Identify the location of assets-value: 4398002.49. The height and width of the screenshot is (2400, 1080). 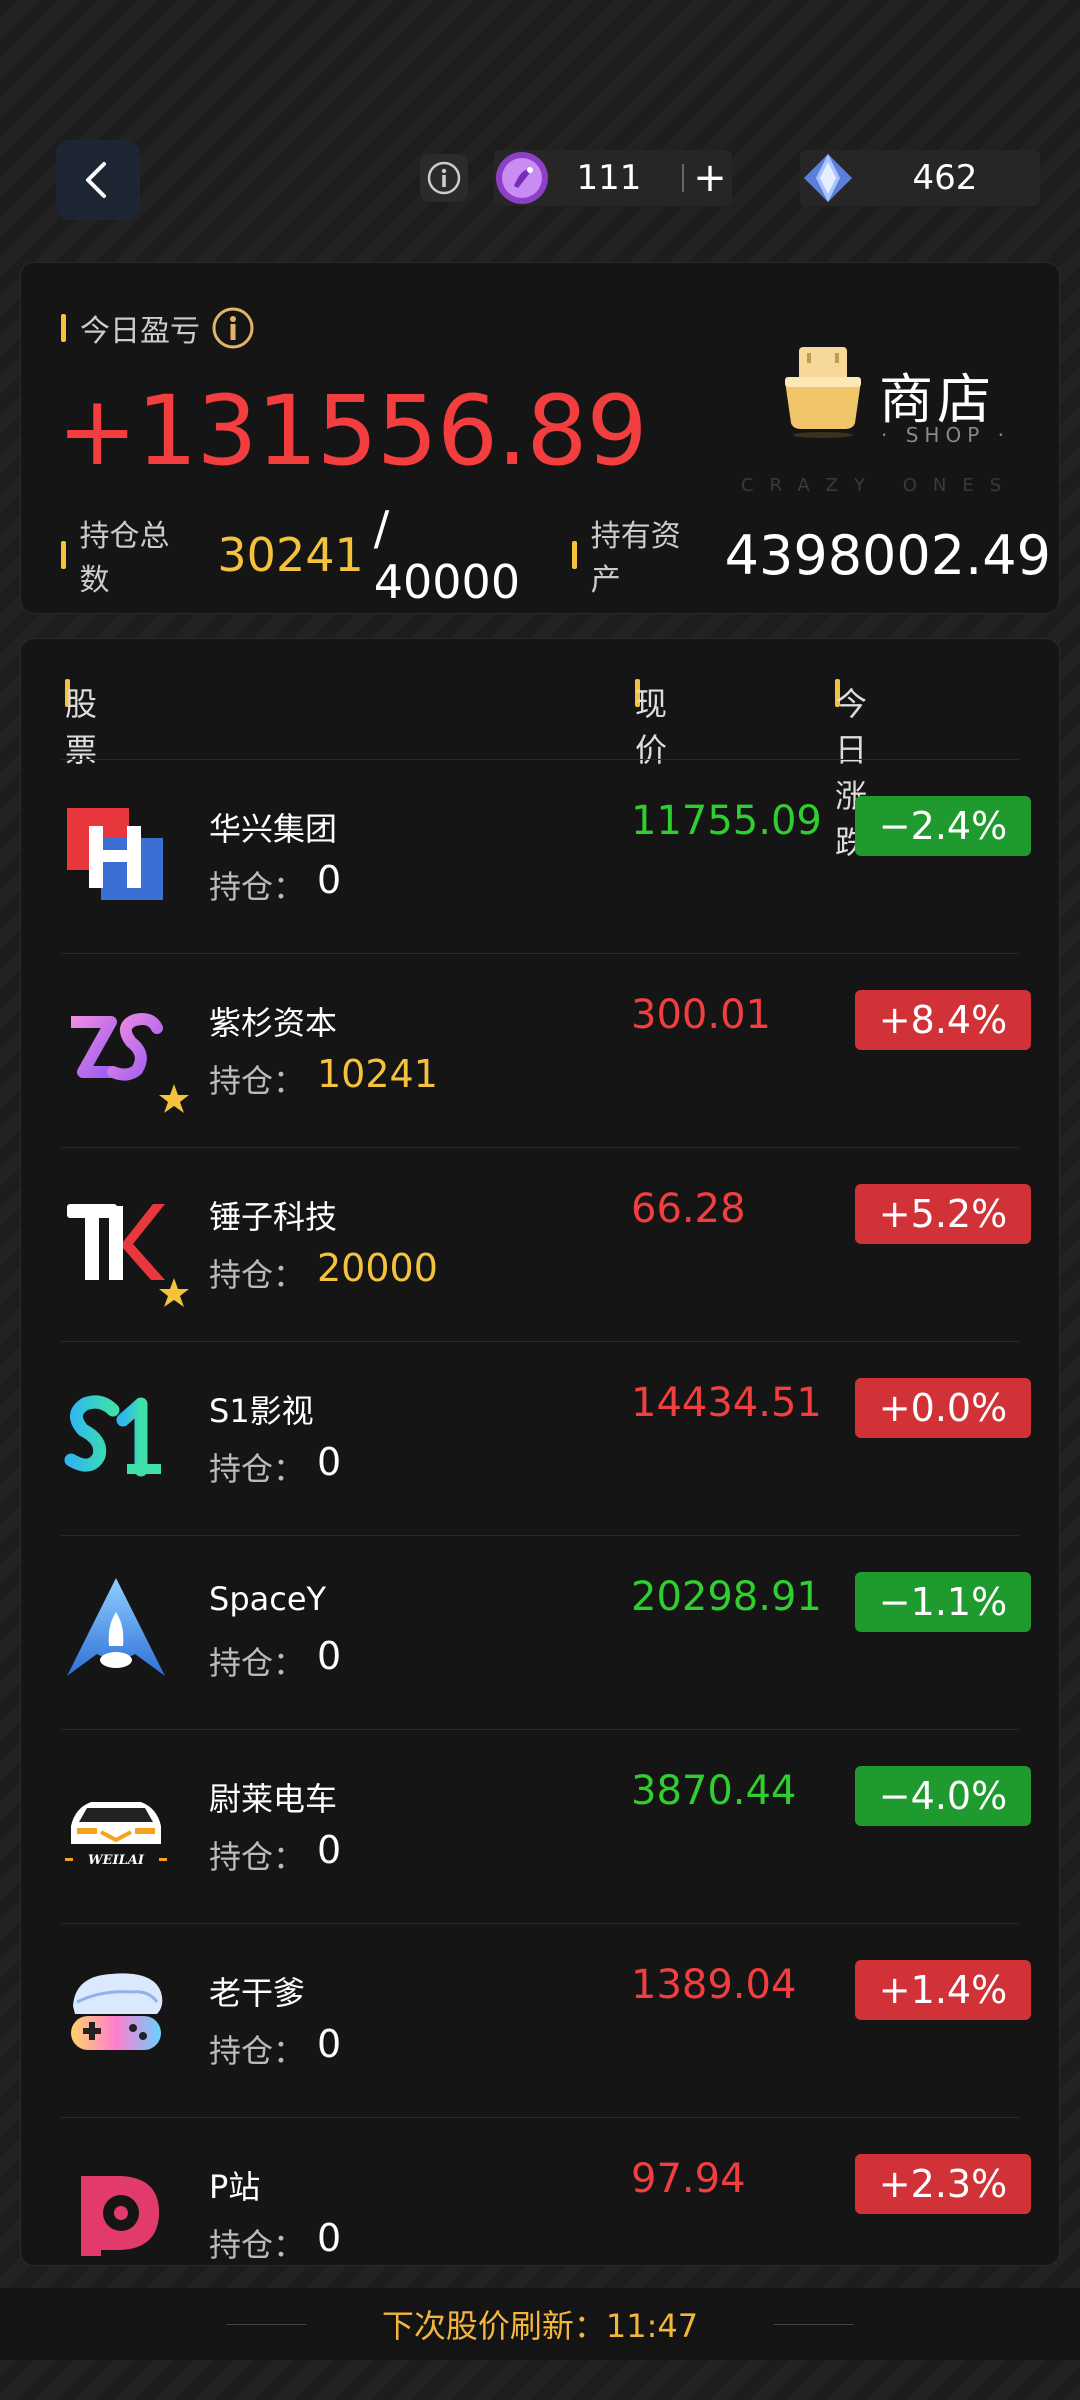
(887, 555).